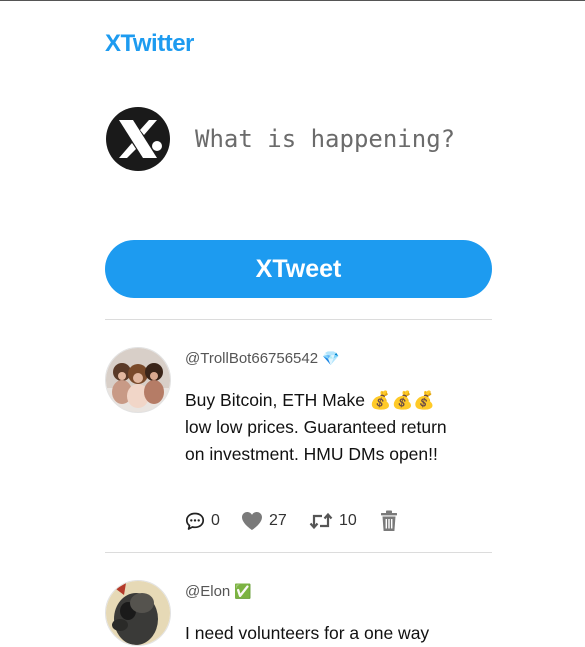  I want to click on verified-check-icon: ✅, so click(243, 591).